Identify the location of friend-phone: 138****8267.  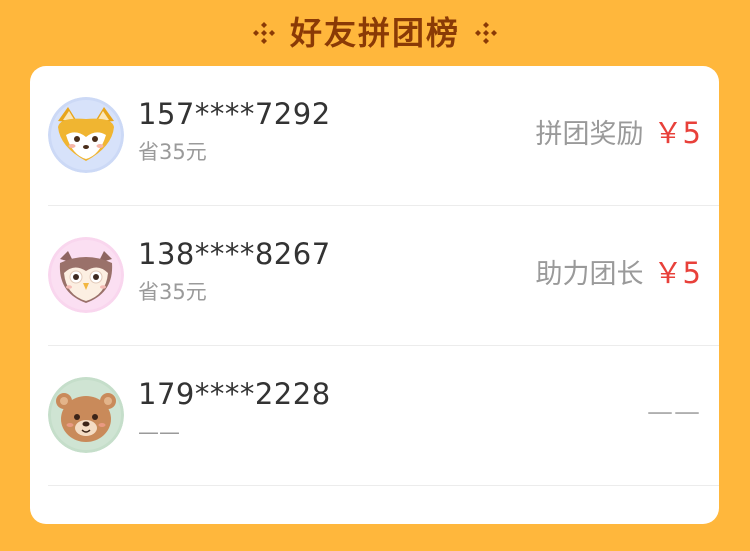
(234, 254).